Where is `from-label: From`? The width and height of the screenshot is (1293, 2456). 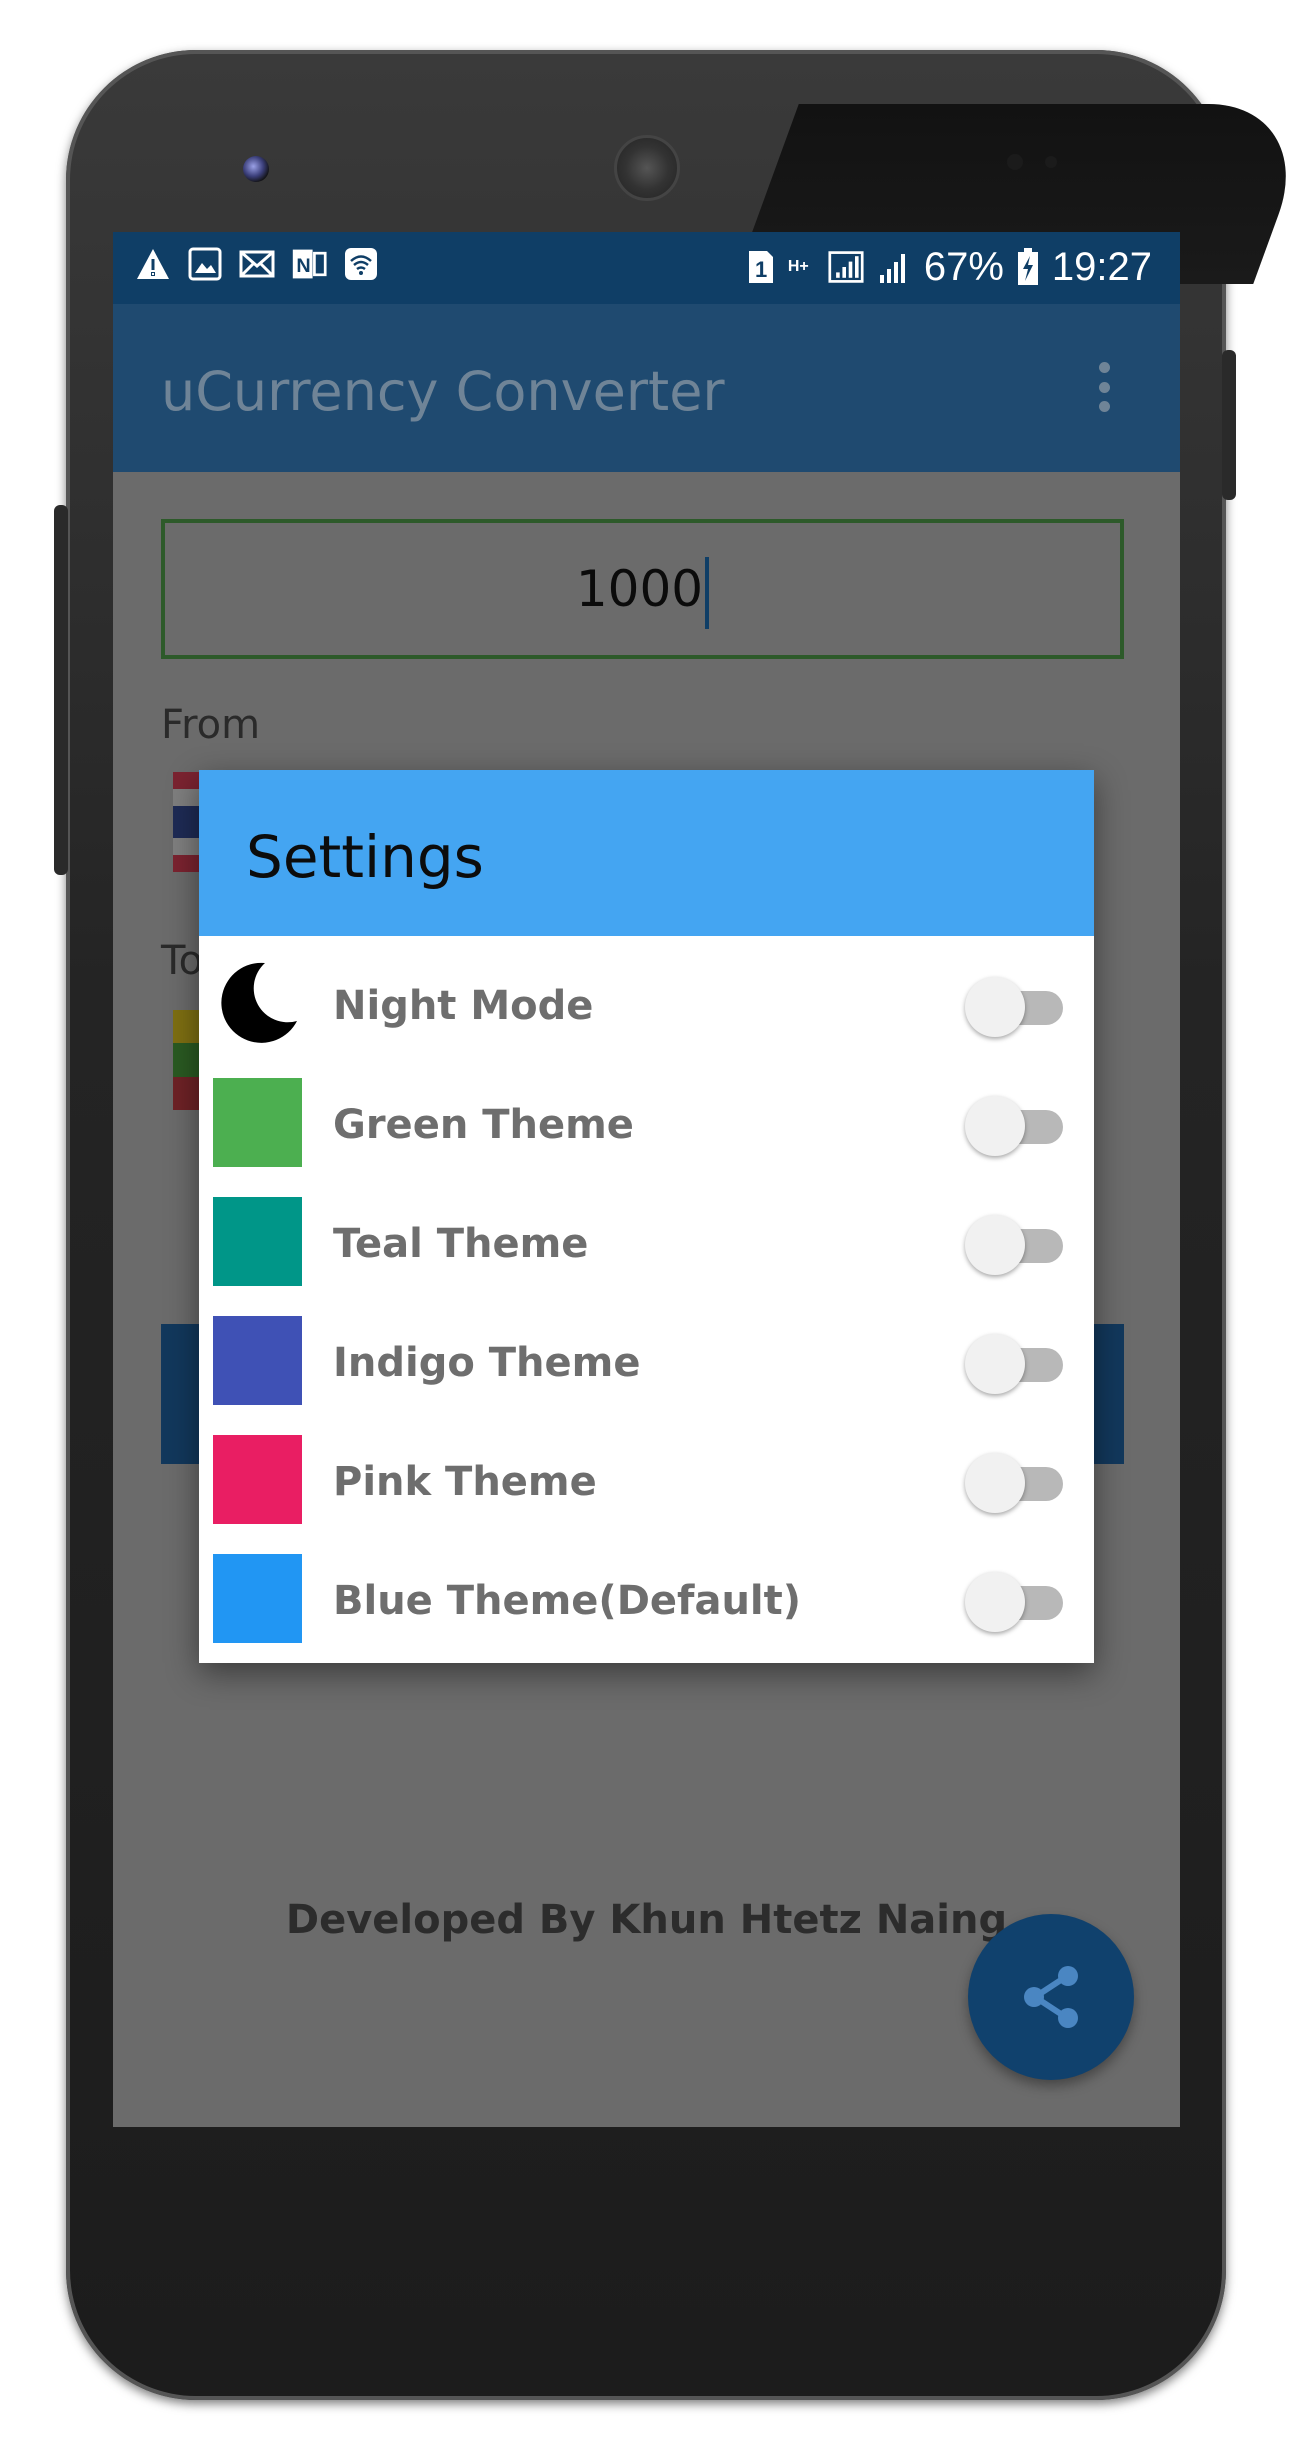
from-label: From is located at coordinates (211, 725).